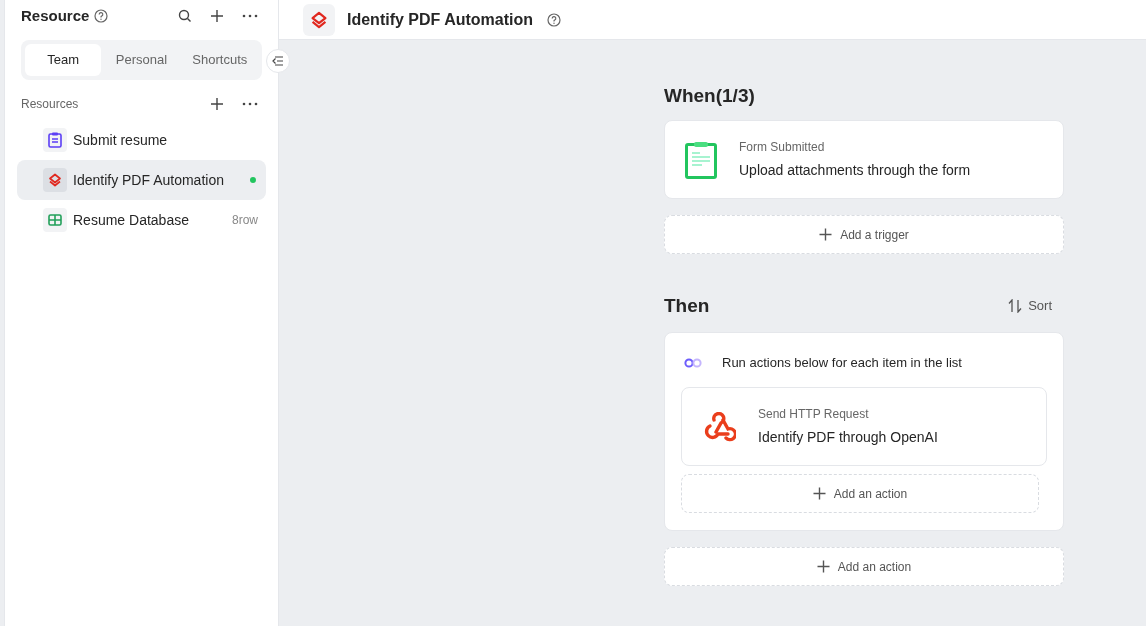  I want to click on action-type: Send HTTP Request, so click(814, 414).